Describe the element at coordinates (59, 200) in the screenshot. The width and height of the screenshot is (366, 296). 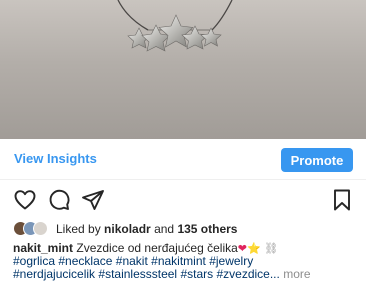
I see `comment-icon` at that location.